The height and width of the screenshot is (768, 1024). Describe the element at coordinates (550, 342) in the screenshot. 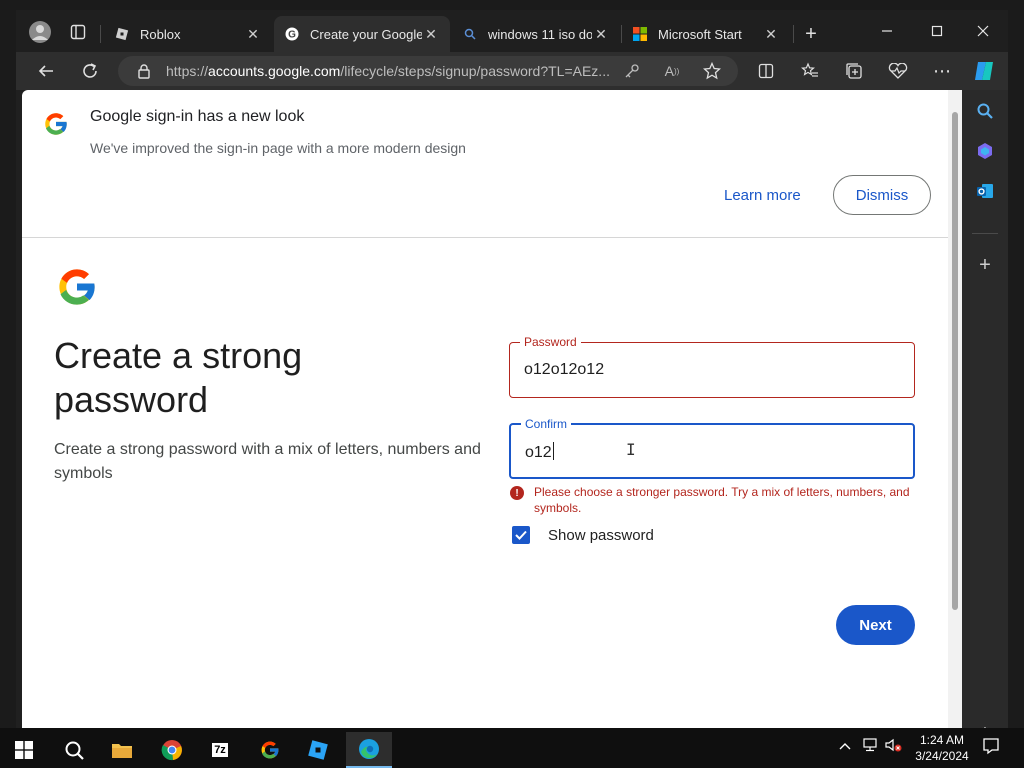

I see `password-label: Password` at that location.